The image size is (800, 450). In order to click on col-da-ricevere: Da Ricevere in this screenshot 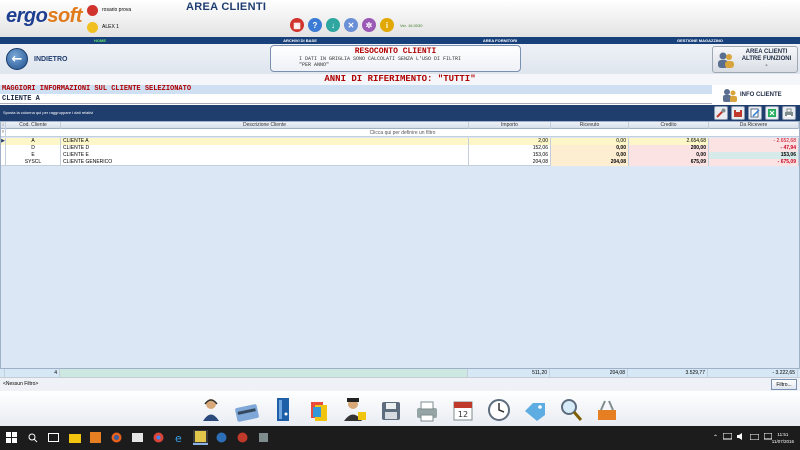, I will do `click(754, 125)`.